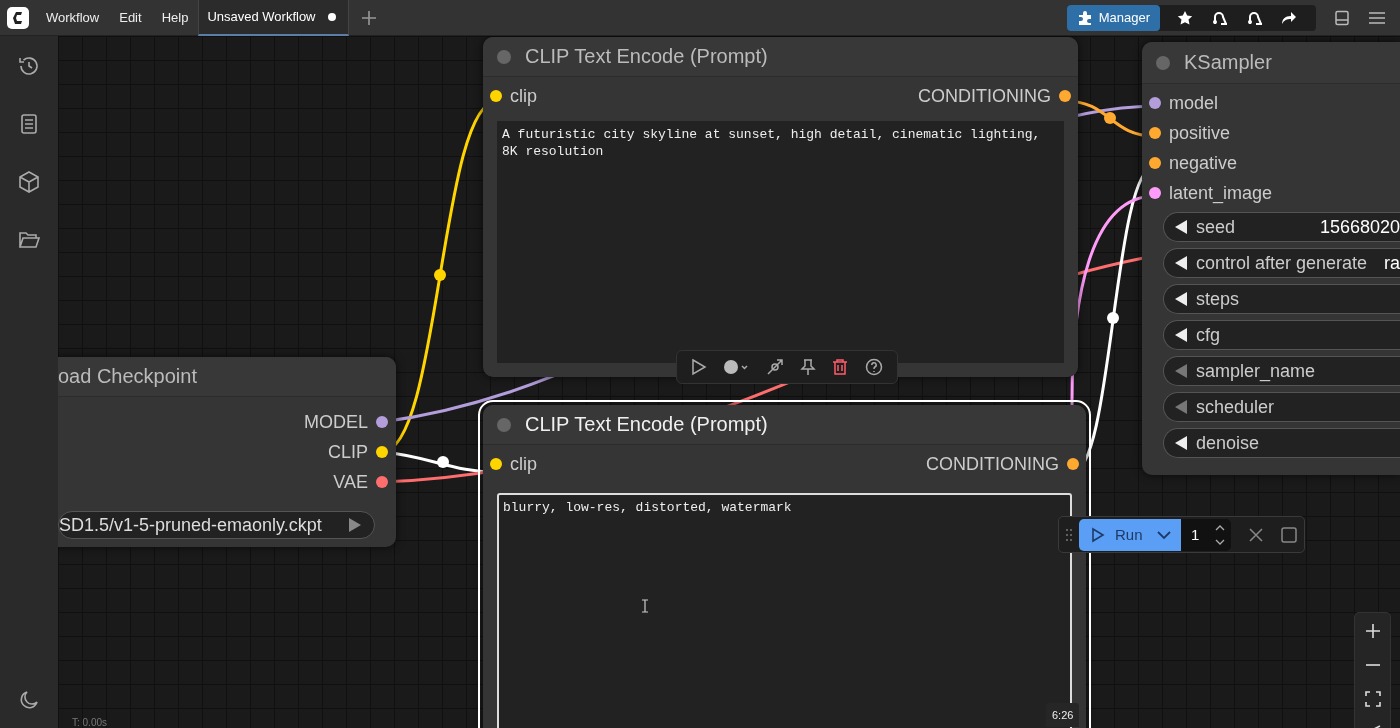  Describe the element at coordinates (1203, 163) in the screenshot. I see `slot-label: negative` at that location.